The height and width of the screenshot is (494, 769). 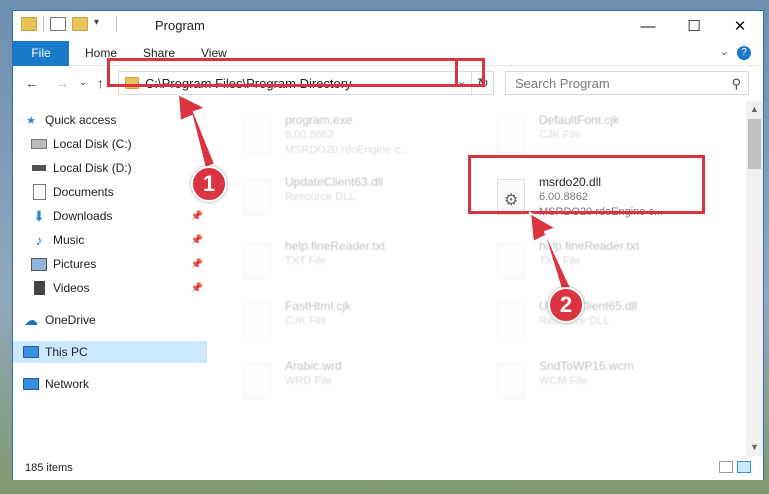 I want to click on sidebar-item-label: Pictures, so click(x=75, y=264).